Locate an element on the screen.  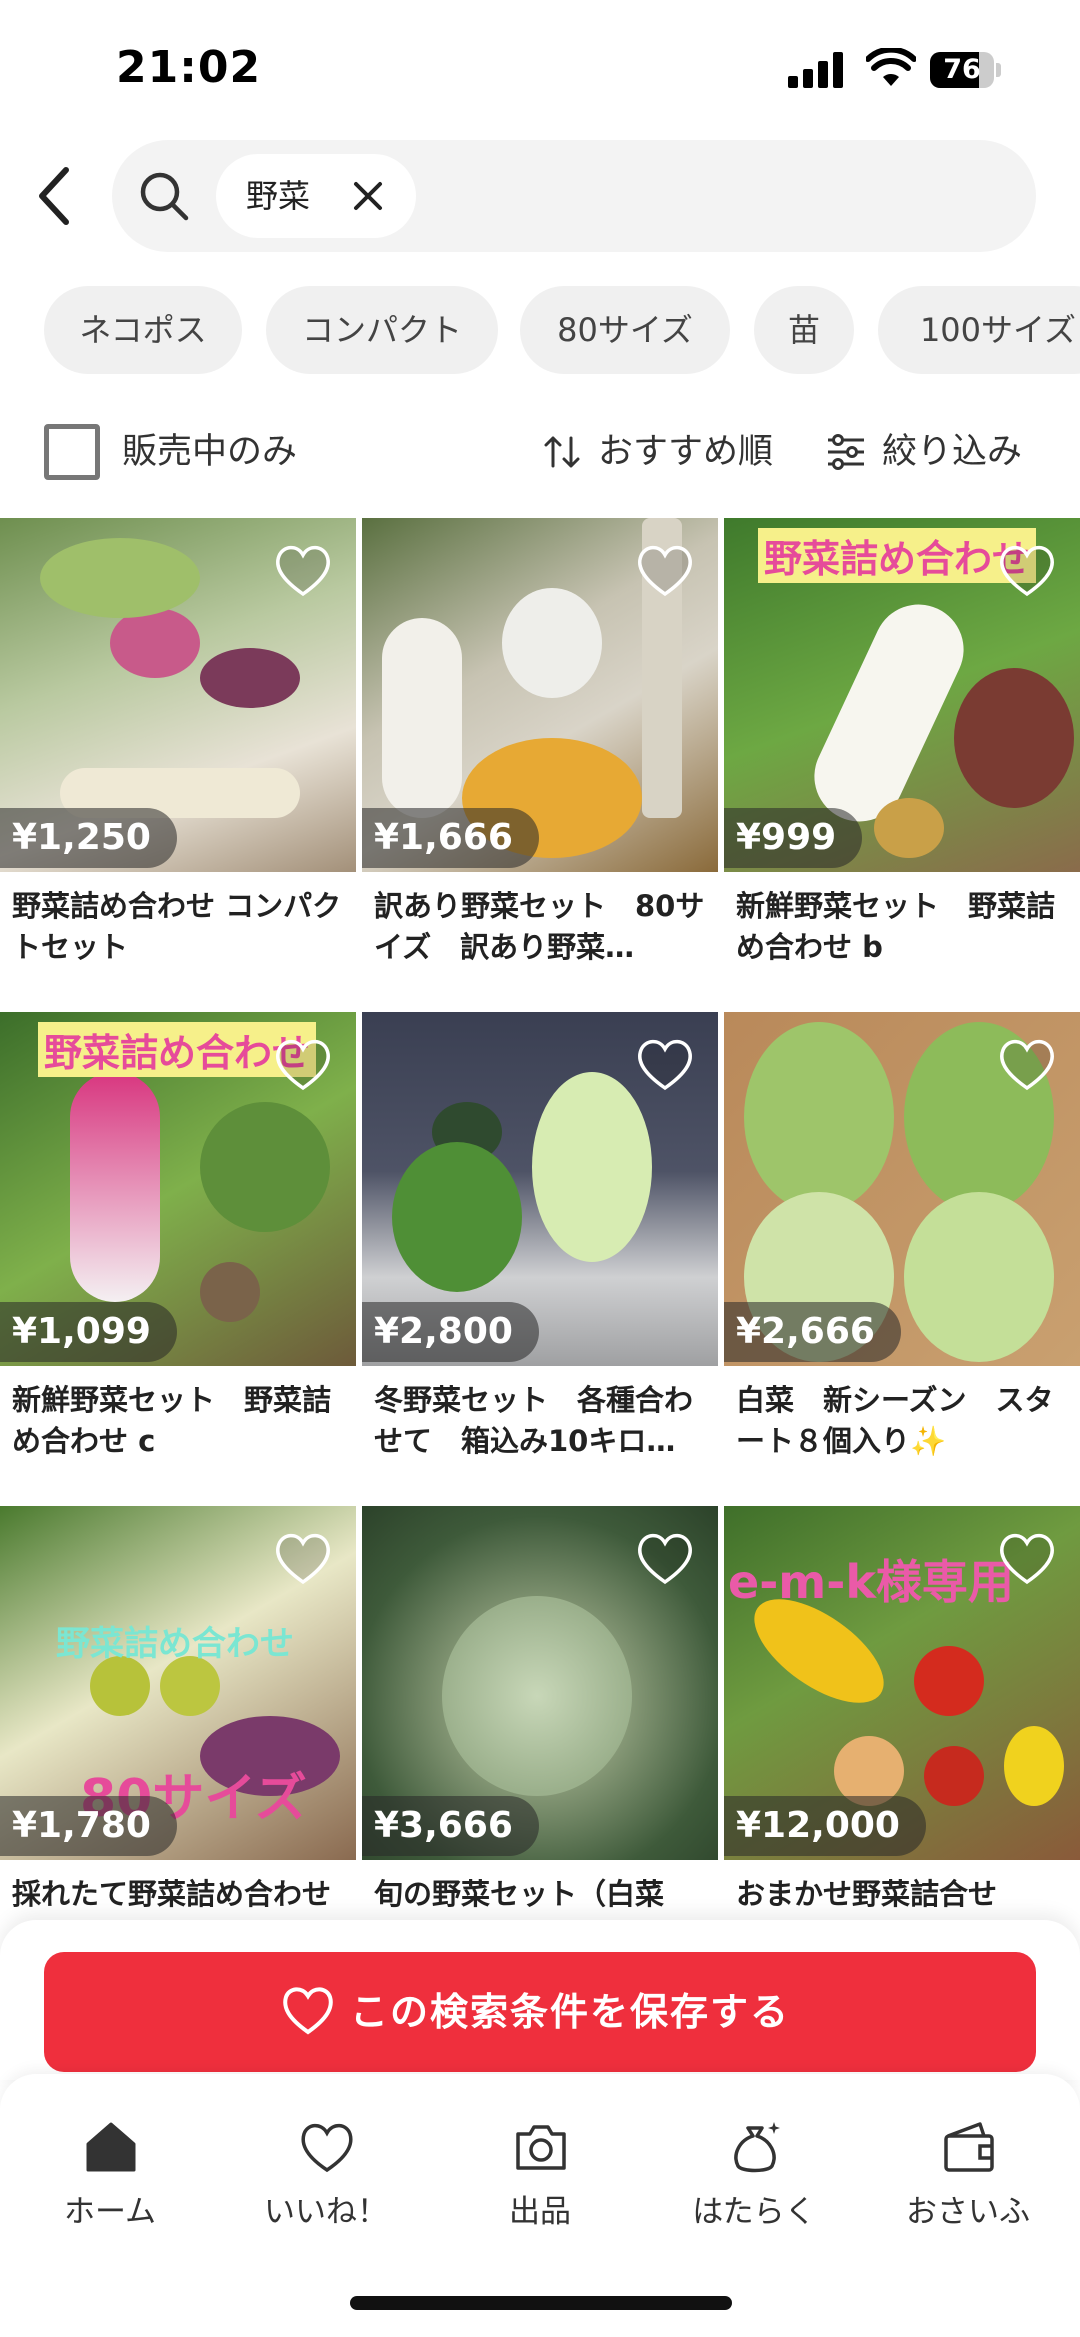
wifi-icon is located at coordinates (891, 67).